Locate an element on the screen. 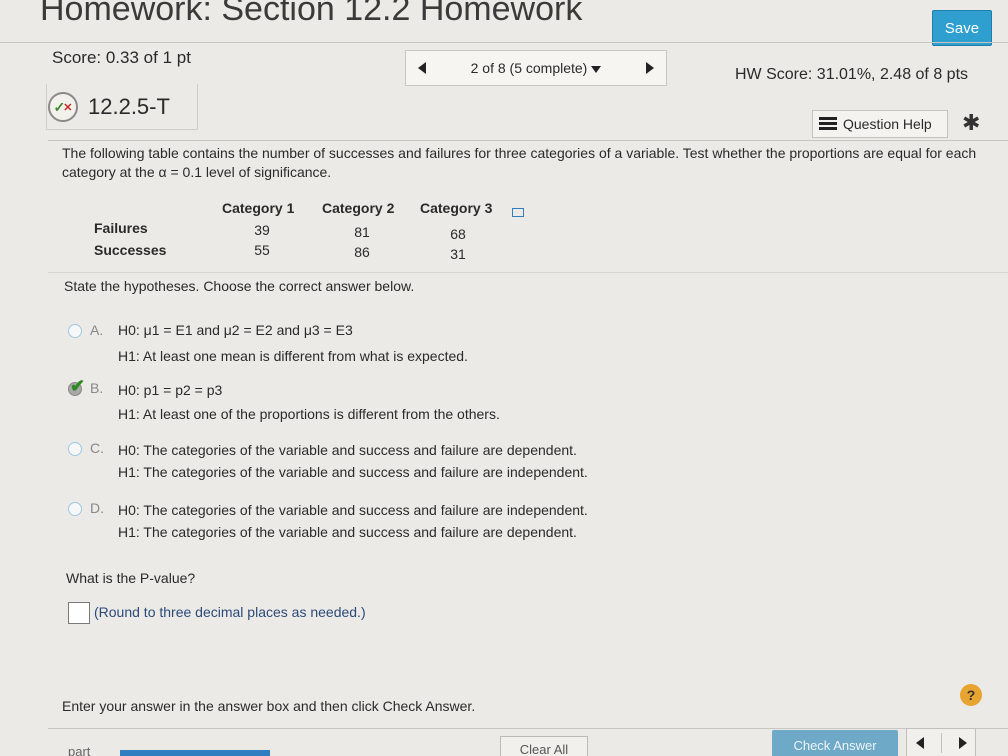 The image size is (1008, 756). clear-all-button: Clear All is located at coordinates (544, 746).